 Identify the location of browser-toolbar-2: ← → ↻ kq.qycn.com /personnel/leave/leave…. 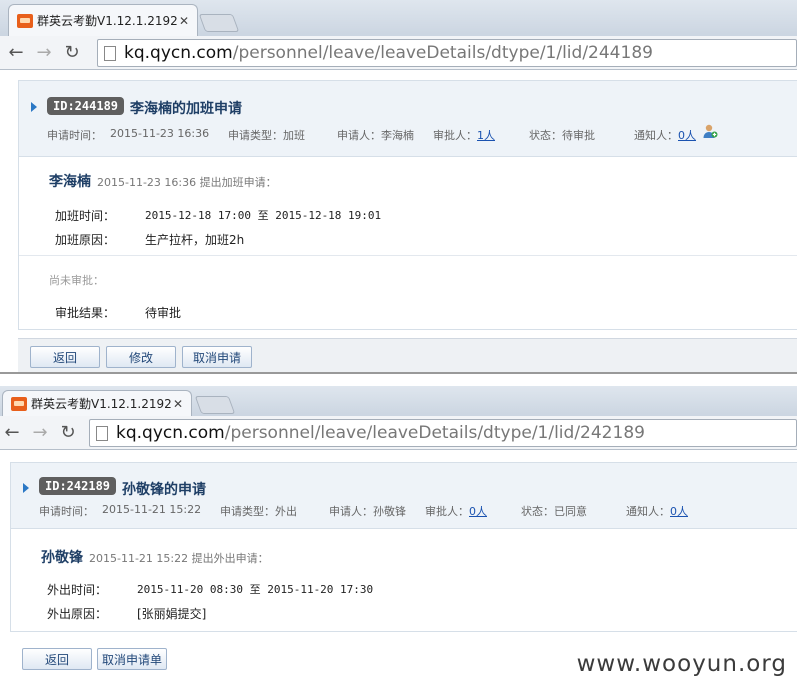
(398, 433).